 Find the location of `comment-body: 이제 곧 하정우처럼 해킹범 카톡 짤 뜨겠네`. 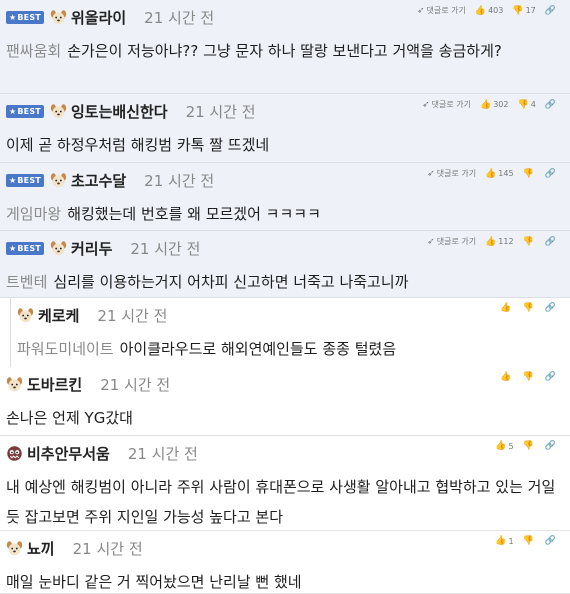

comment-body: 이제 곧 하정우처럼 해킹범 카톡 짤 뜨겠네 is located at coordinates (281, 145).